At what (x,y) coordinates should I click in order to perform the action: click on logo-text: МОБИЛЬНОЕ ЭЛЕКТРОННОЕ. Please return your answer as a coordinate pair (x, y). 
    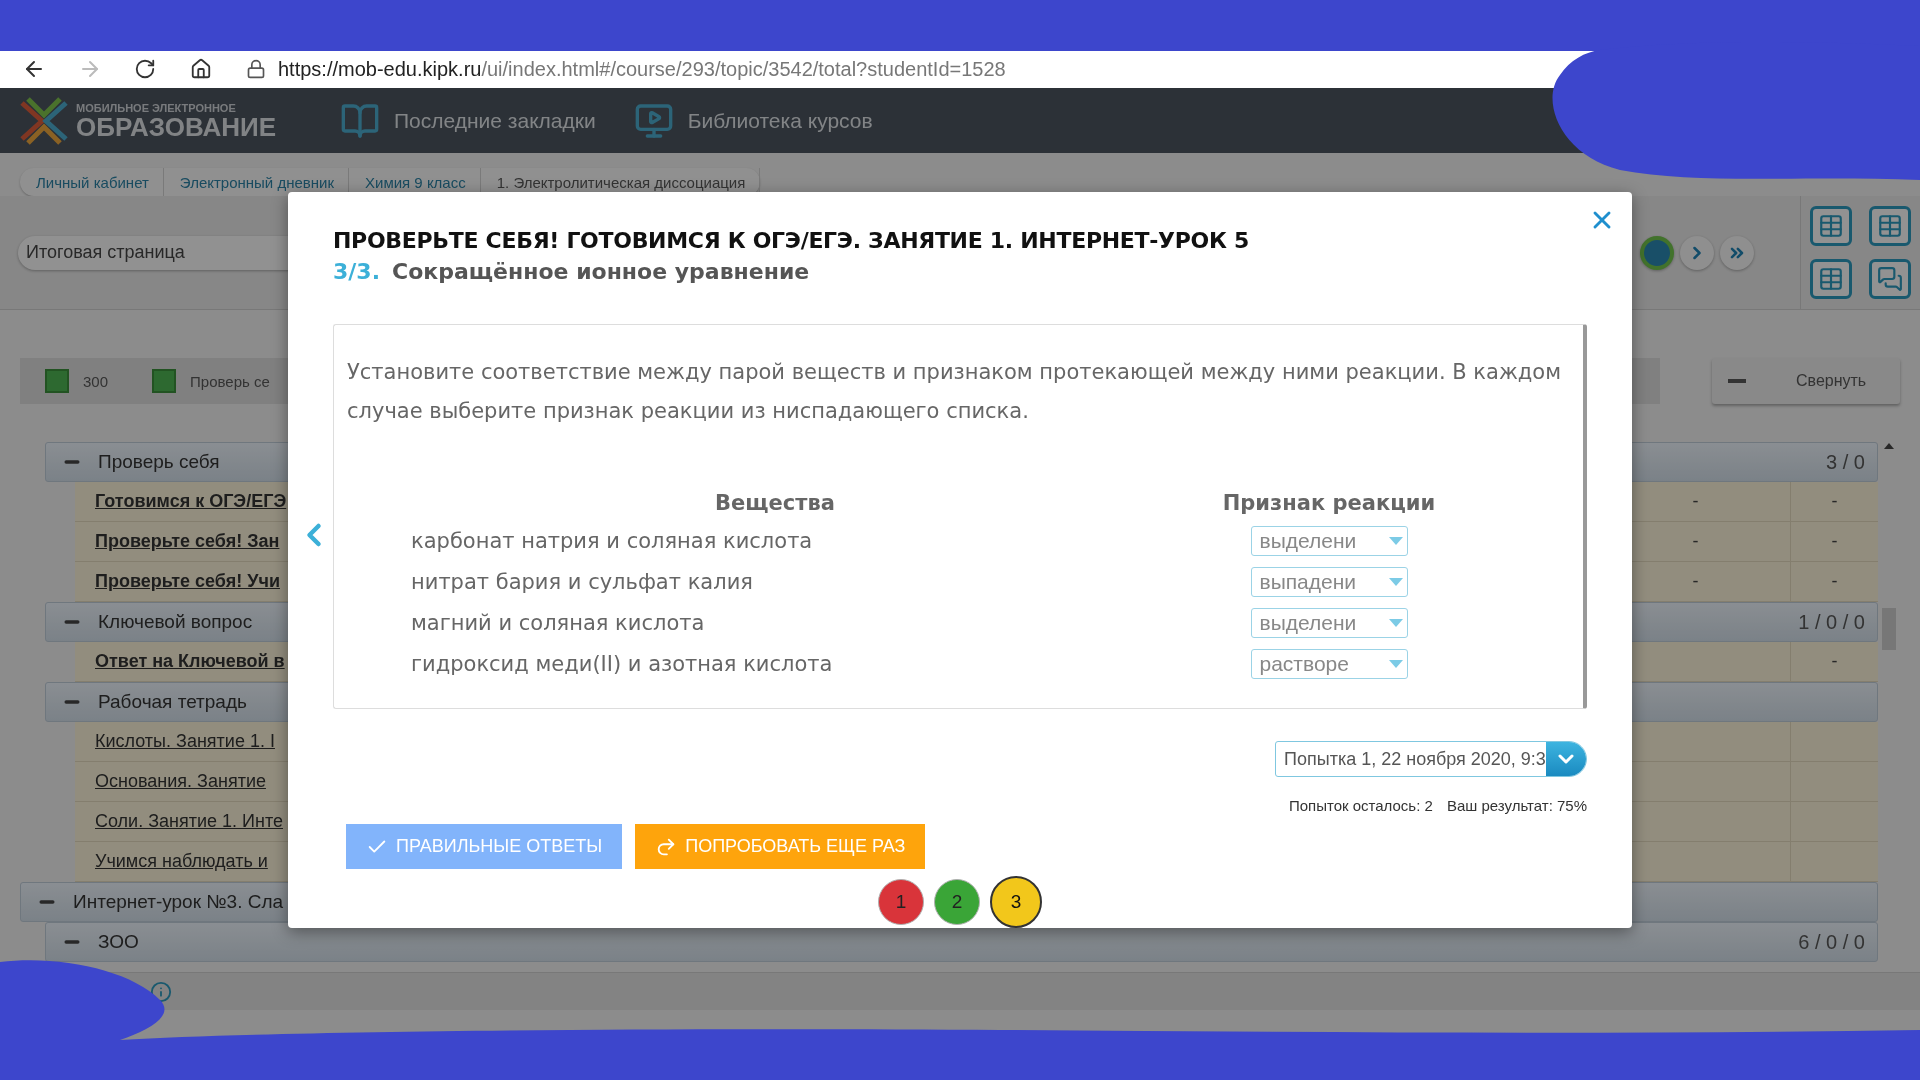
    Looking at the image, I should click on (156, 107).